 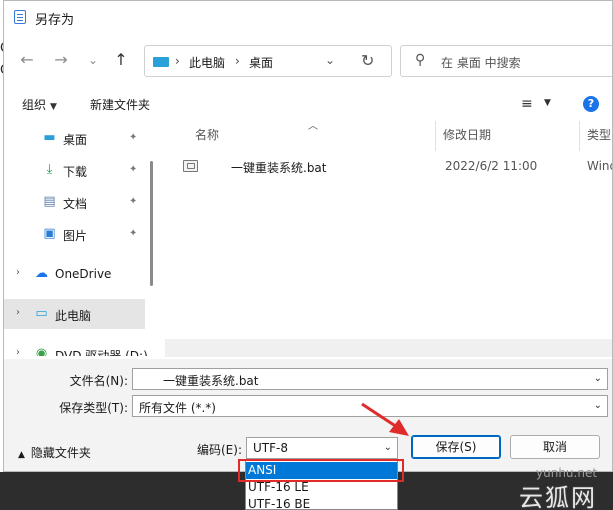 What do you see at coordinates (21, 455) in the screenshot?
I see `caret-up-icon: ▲` at bounding box center [21, 455].